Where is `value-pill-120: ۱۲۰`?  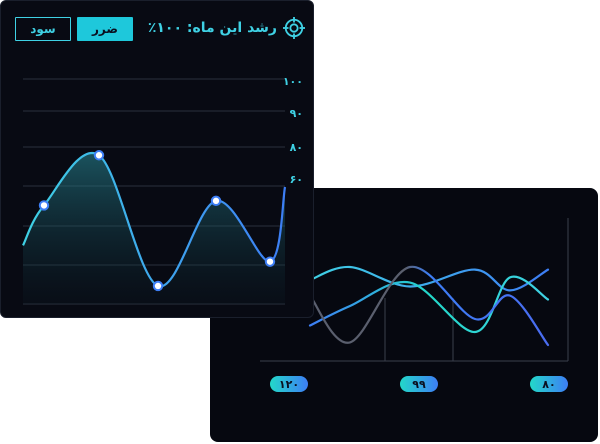
value-pill-120: ۱۲۰ is located at coordinates (289, 384).